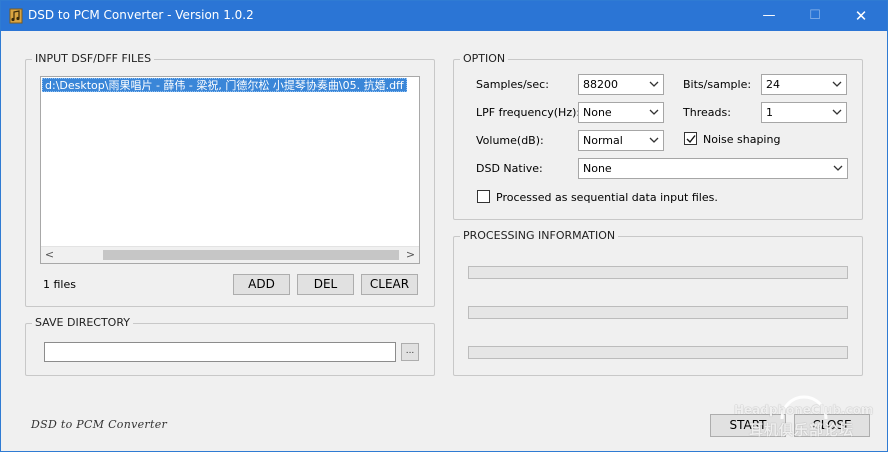 The image size is (888, 452). Describe the element at coordinates (99, 424) in the screenshot. I see `footer-brand: DSD to PCM Converter` at that location.